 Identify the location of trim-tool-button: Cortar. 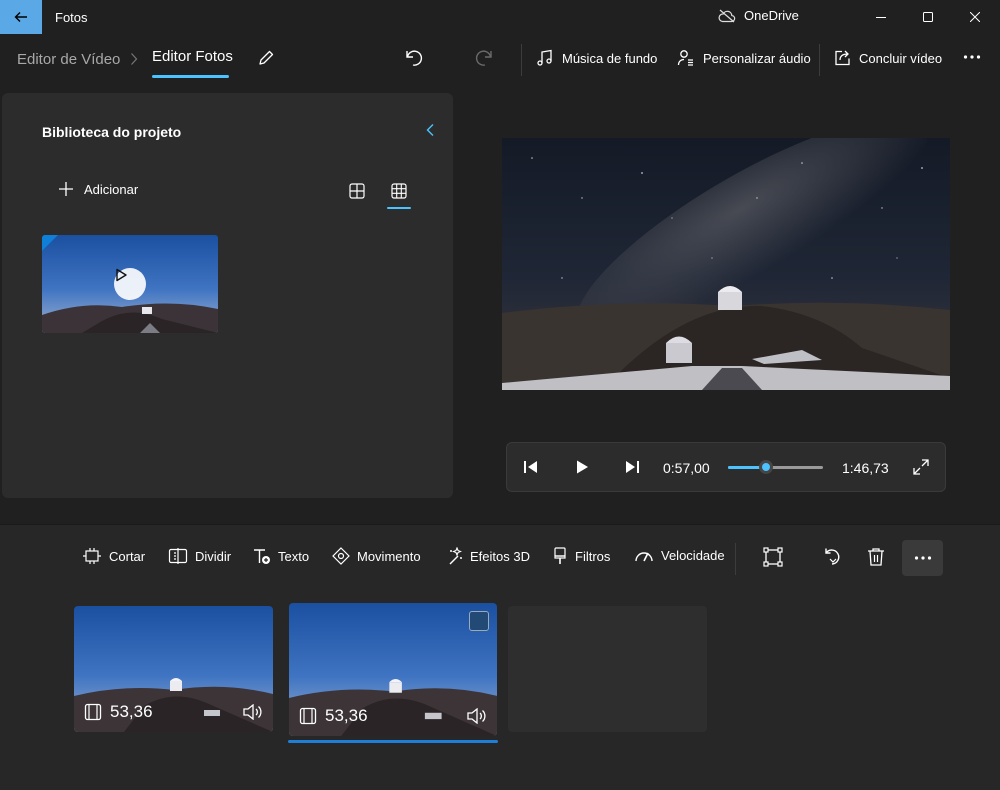
(113, 556).